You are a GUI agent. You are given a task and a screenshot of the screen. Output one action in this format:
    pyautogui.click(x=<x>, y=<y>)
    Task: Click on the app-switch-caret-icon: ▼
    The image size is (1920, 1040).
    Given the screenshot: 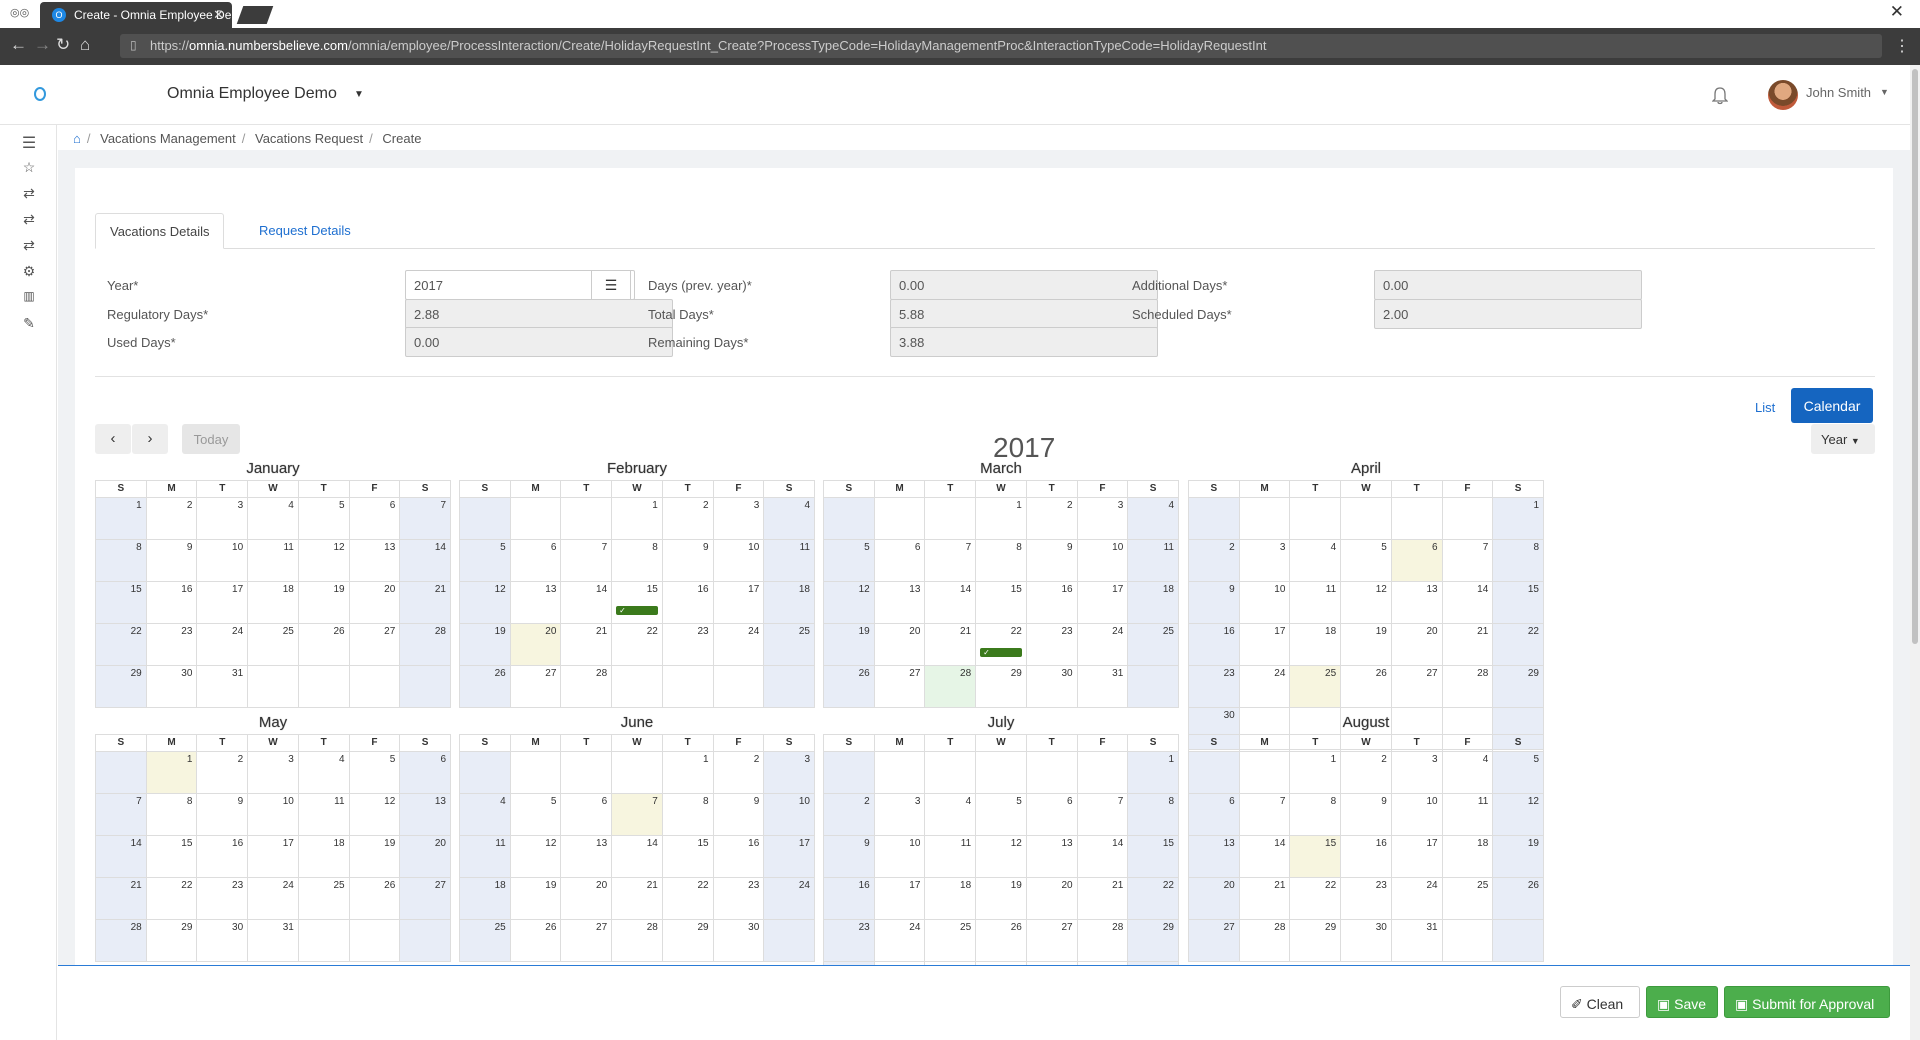 What is the action you would take?
    pyautogui.click(x=359, y=94)
    